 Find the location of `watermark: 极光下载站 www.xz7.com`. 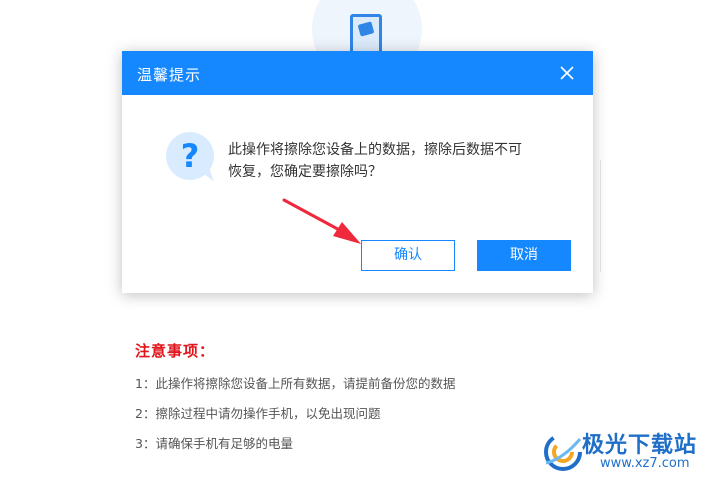

watermark: 极光下载站 www.xz7.com is located at coordinates (620, 453).